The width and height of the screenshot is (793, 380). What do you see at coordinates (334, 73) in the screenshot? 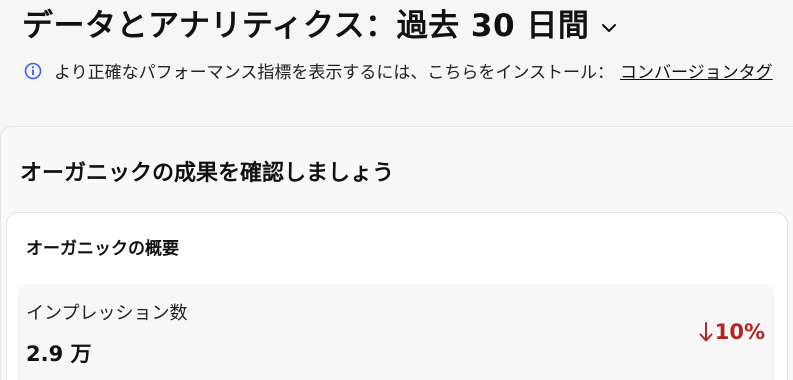
I see `notice-text: より正確なパフォーマンス指標を表示するには、こちらをインストール：` at bounding box center [334, 73].